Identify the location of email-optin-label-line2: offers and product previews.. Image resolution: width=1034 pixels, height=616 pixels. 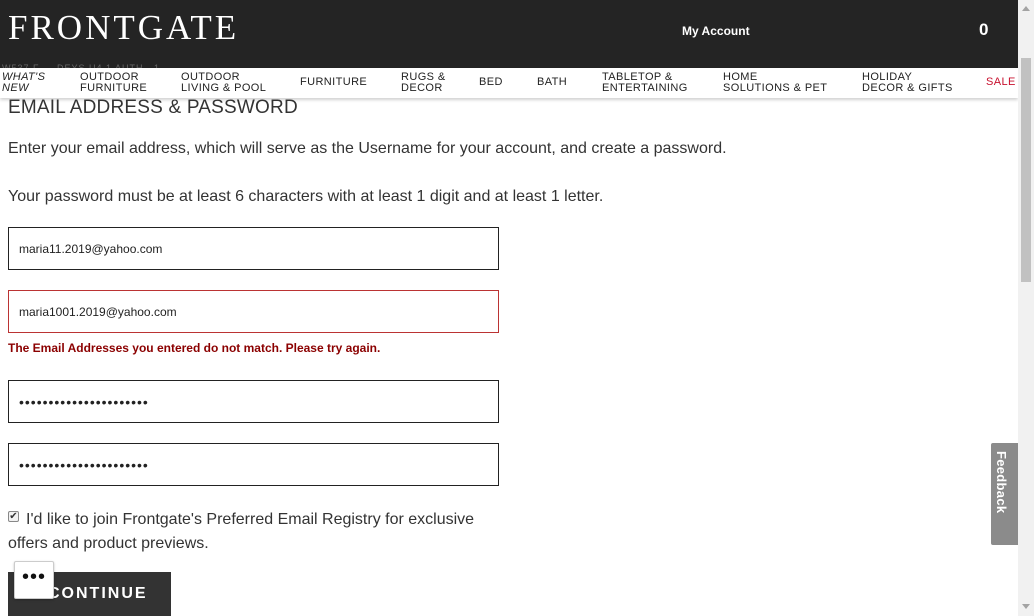
(108, 543).